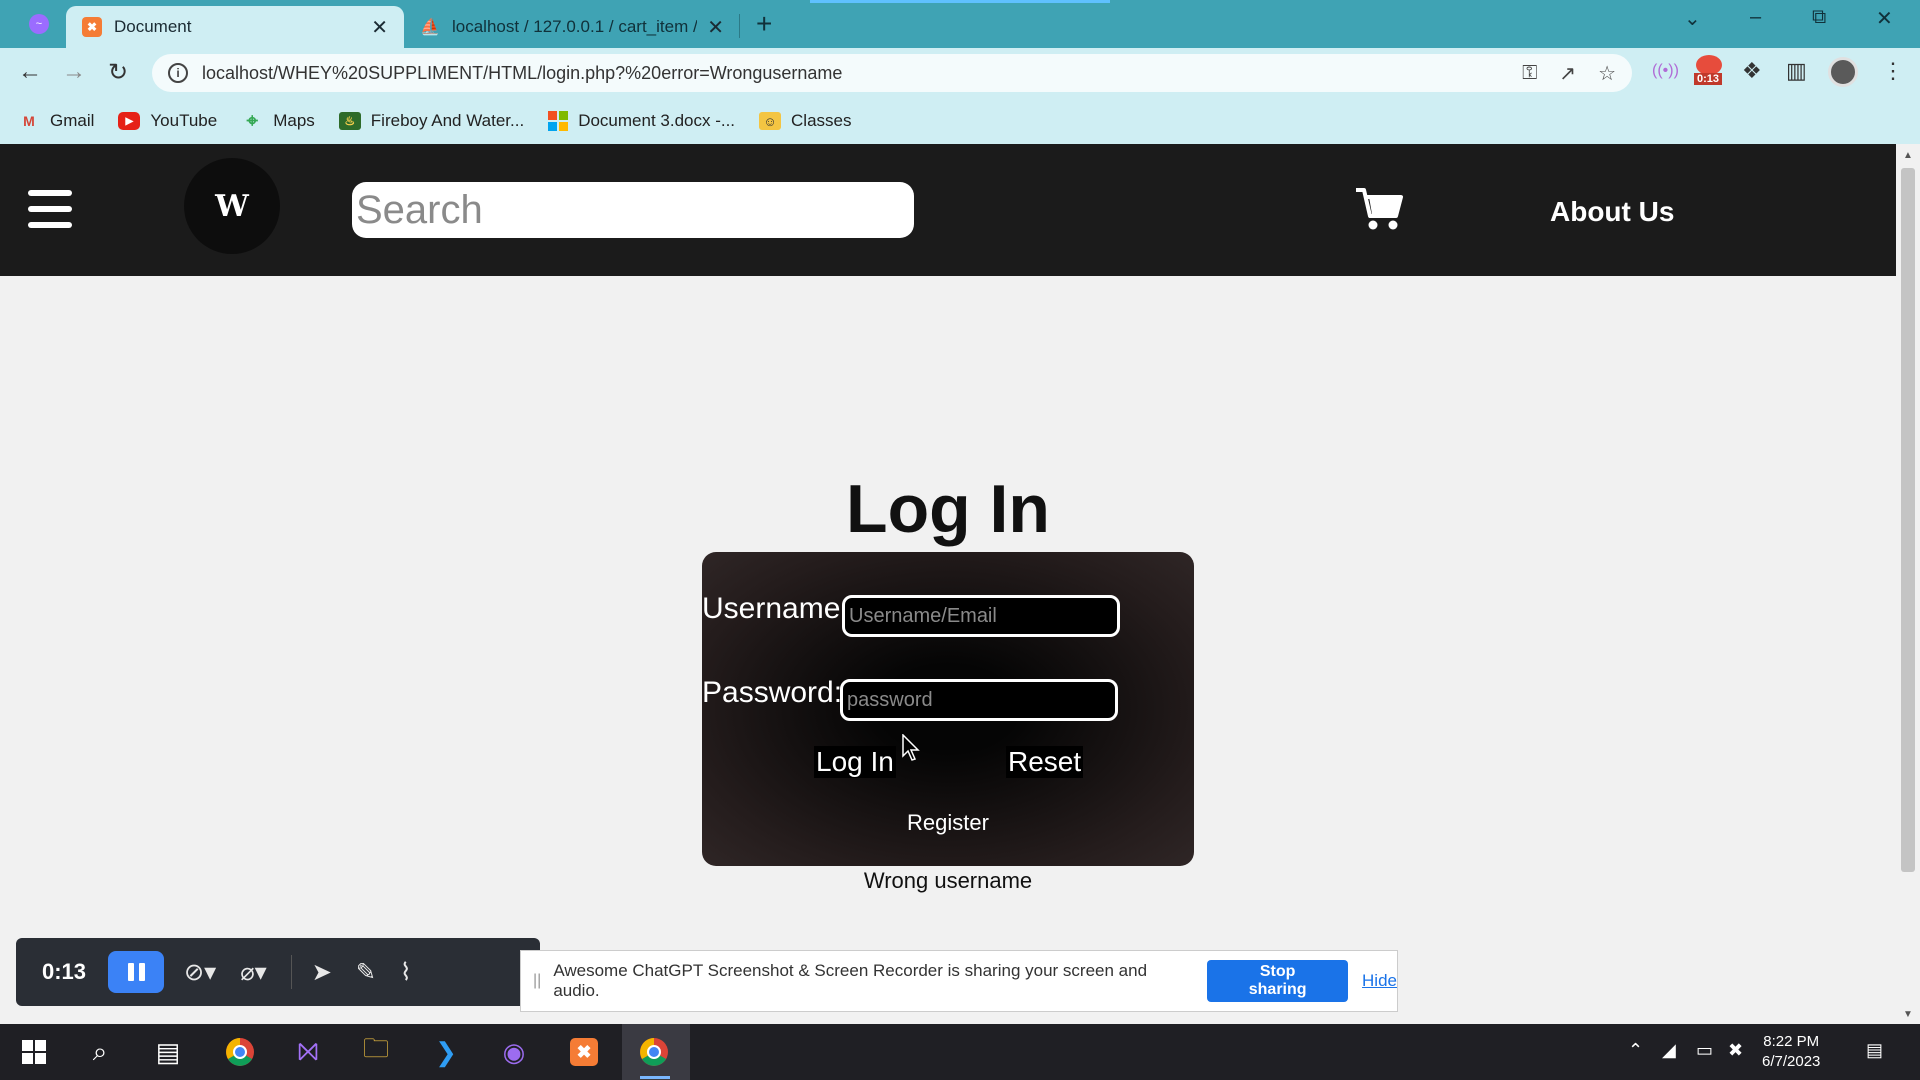 The width and height of the screenshot is (1920, 1080). Describe the element at coordinates (1884, 18) in the screenshot. I see `close-window-button: ✕` at that location.